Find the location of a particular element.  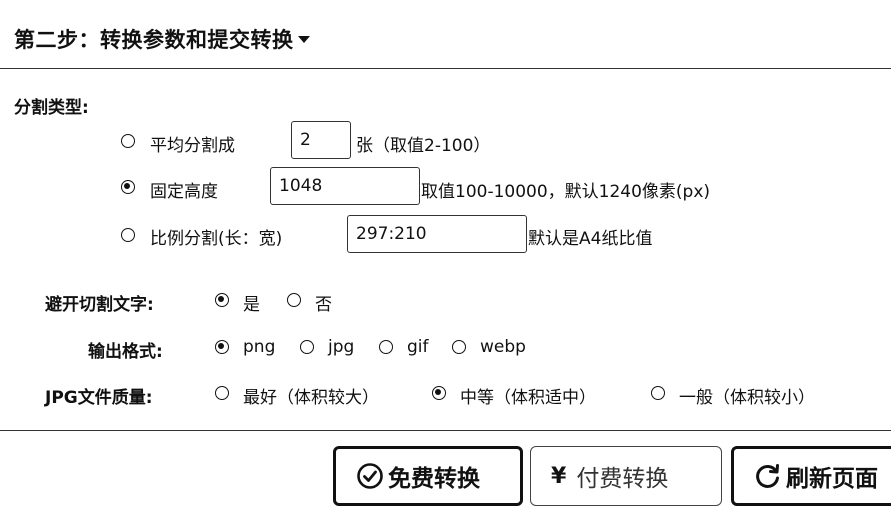

check-circle-icon is located at coordinates (370, 476).